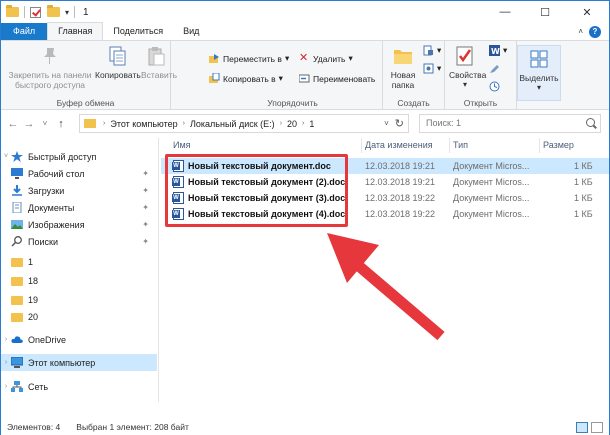 The width and height of the screenshot is (610, 435). I want to click on pin-icon, so click(50, 56).